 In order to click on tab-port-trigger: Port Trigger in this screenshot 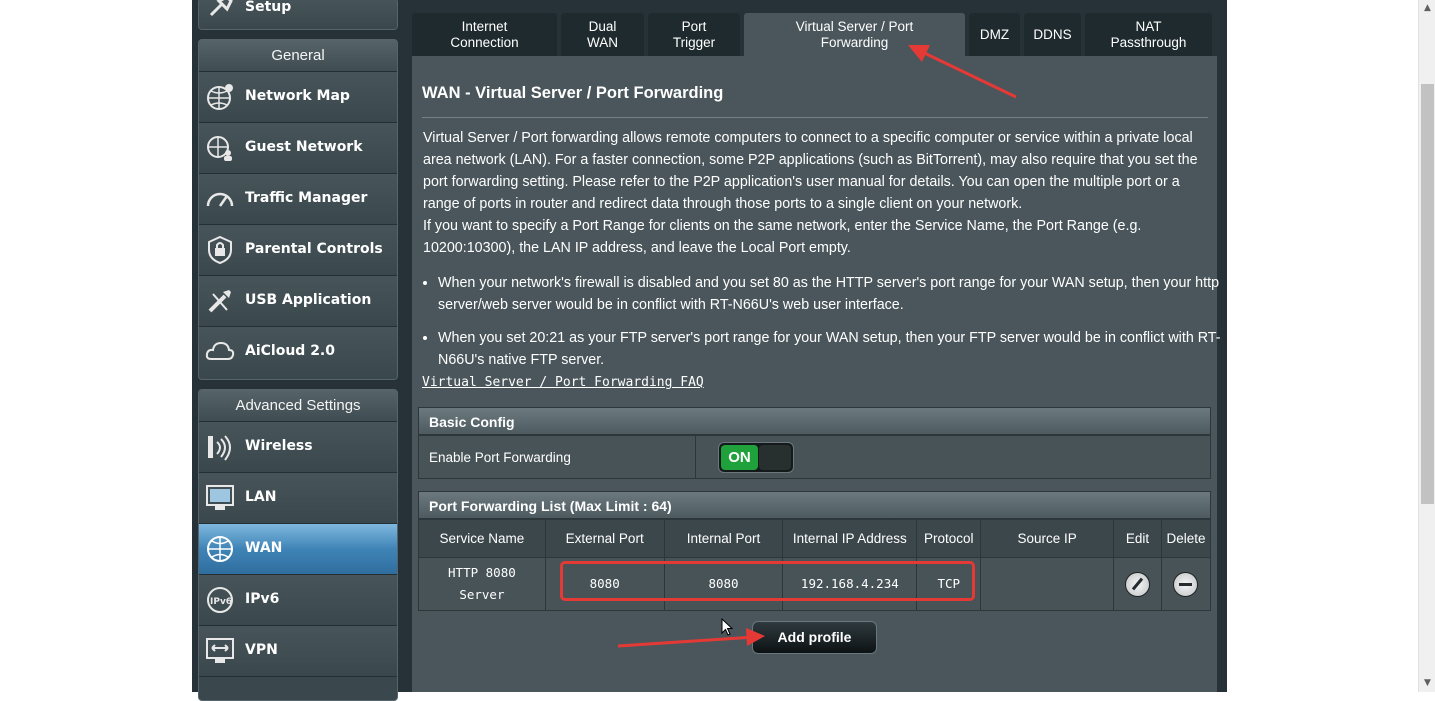, I will do `click(694, 34)`.